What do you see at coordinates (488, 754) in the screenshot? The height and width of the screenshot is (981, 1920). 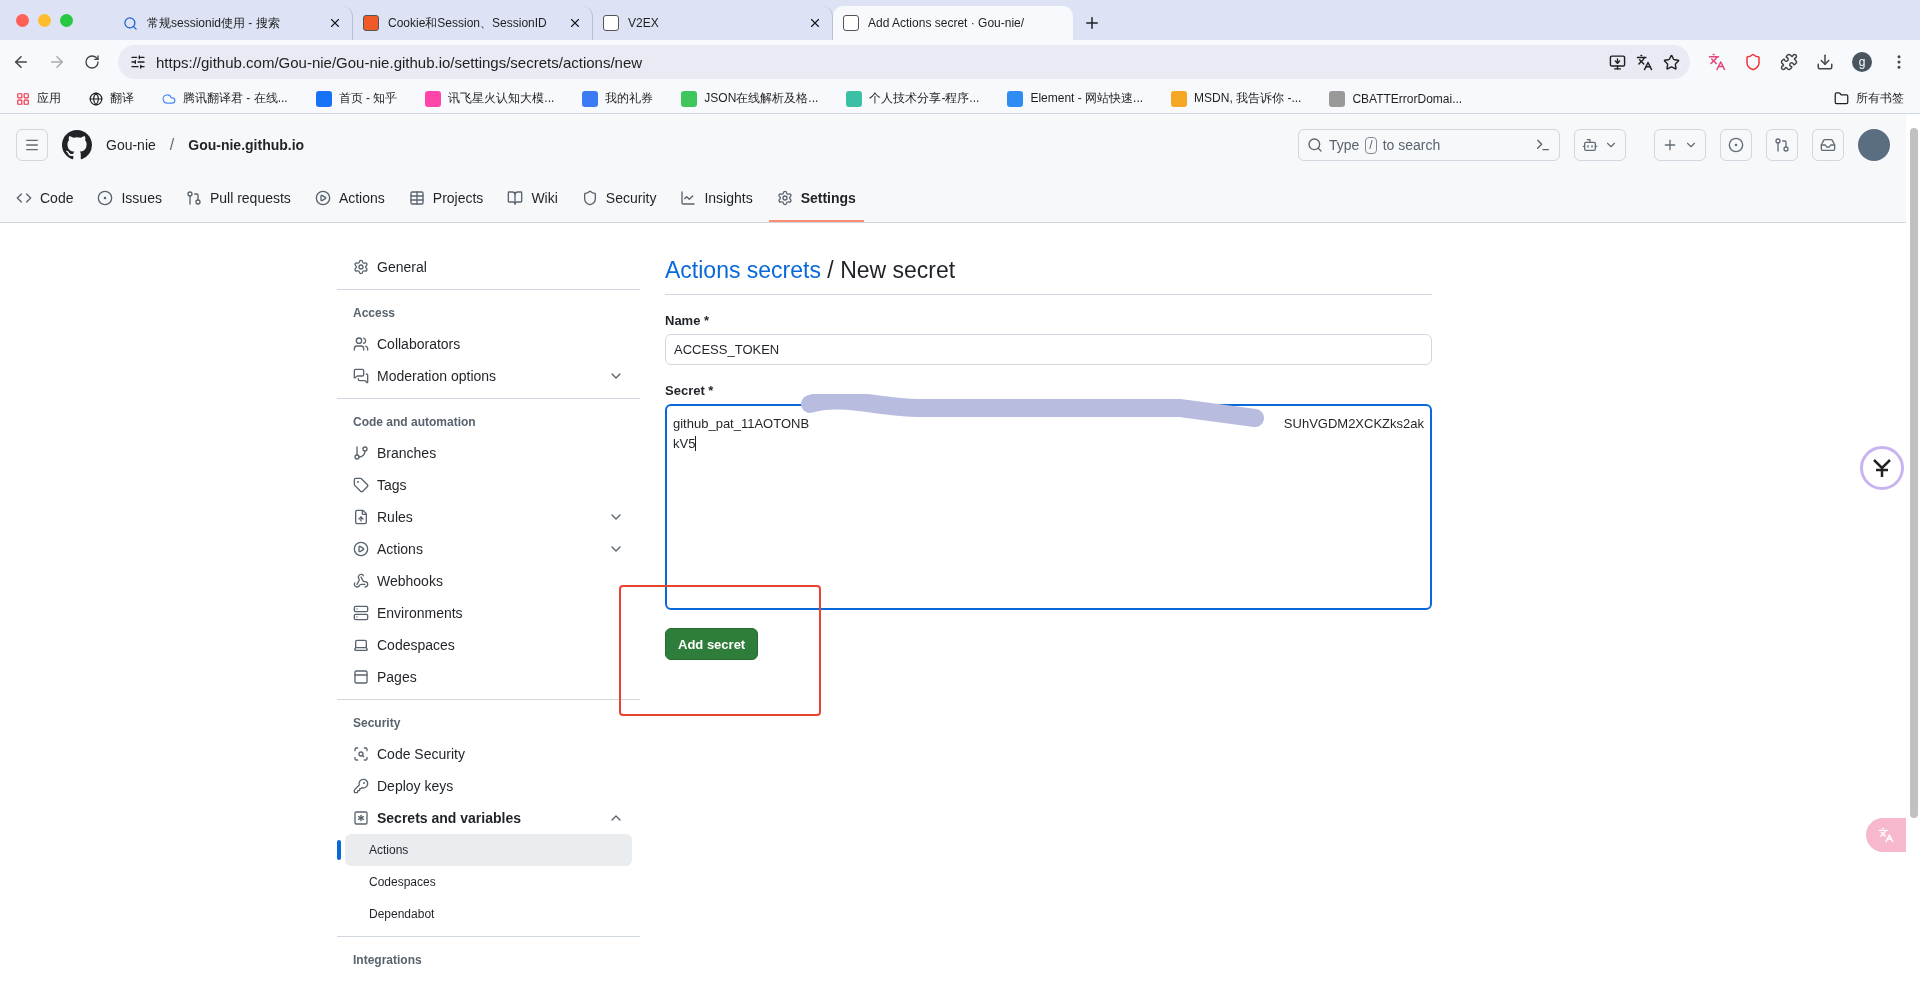 I see `sidebar-item: Code Security` at bounding box center [488, 754].